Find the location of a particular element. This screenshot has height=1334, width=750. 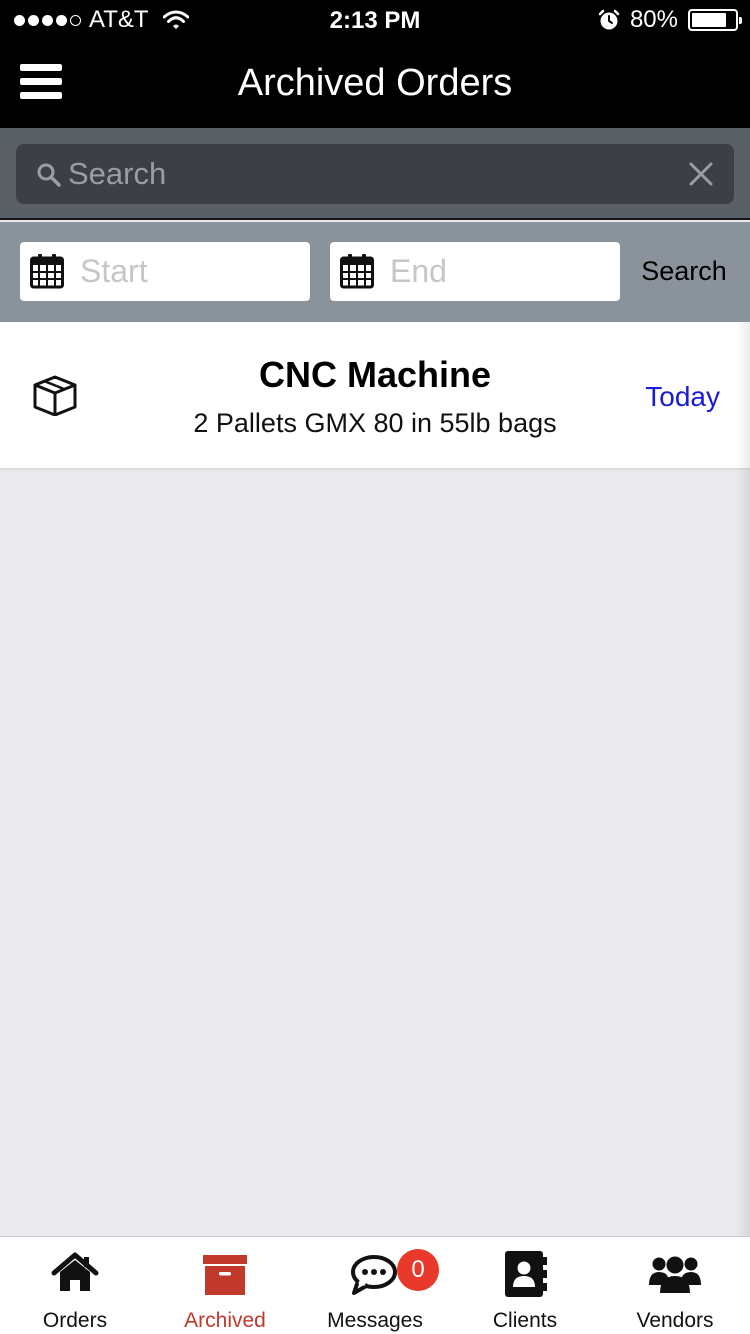

order-description: 2 Pallets GMX 80 in 55lb bags is located at coordinates (375, 423).